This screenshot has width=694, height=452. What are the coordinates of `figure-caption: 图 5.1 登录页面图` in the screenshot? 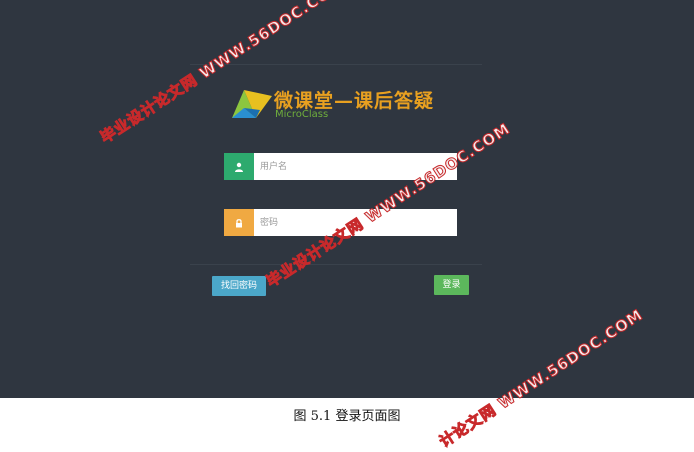 It's located at (347, 416).